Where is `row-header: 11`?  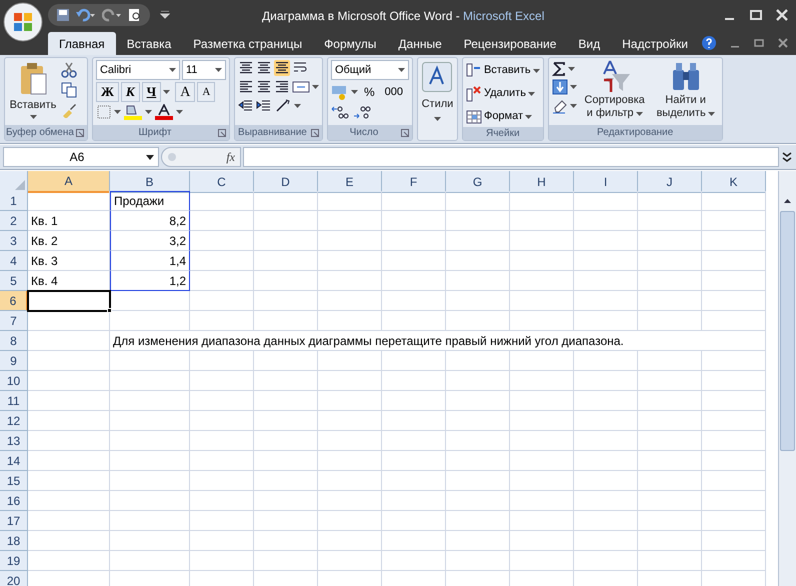 row-header: 11 is located at coordinates (14, 401).